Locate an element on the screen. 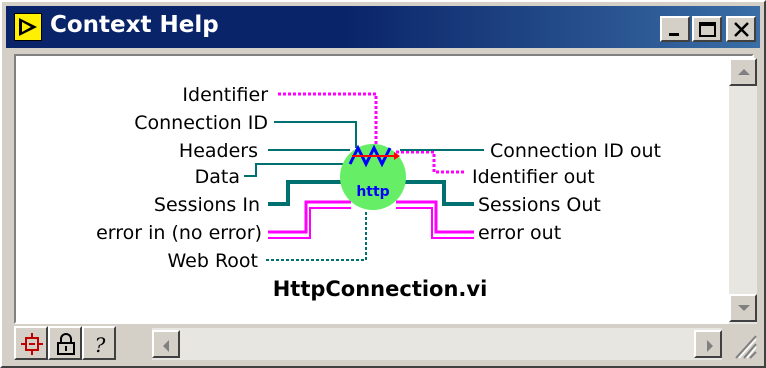  arrow-up-icon is located at coordinates (744, 72).